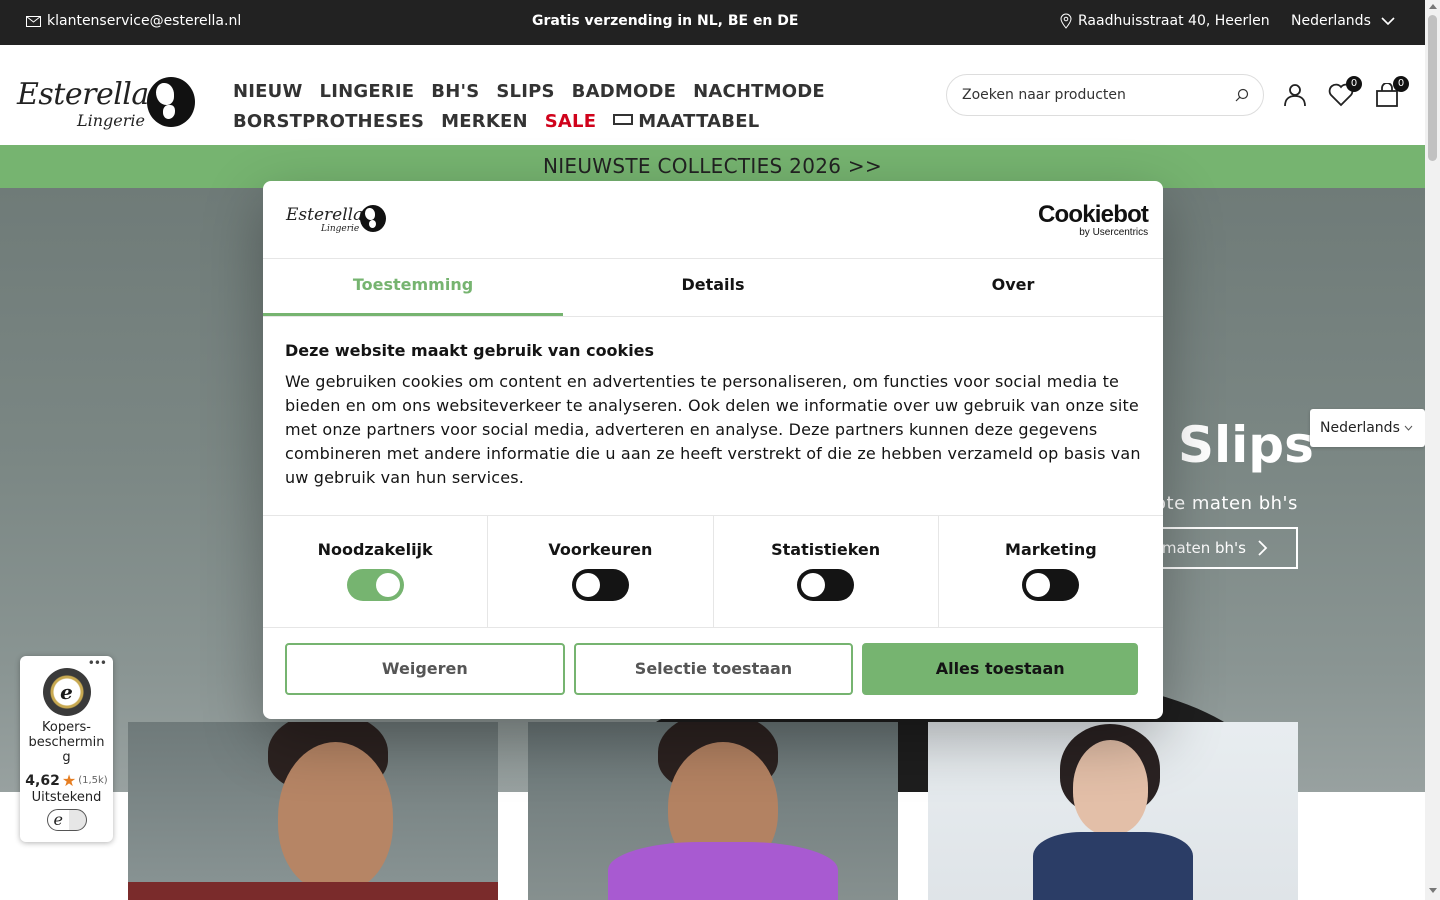 The image size is (1440, 900). Describe the element at coordinates (1296, 96) in the screenshot. I see `account-button` at that location.